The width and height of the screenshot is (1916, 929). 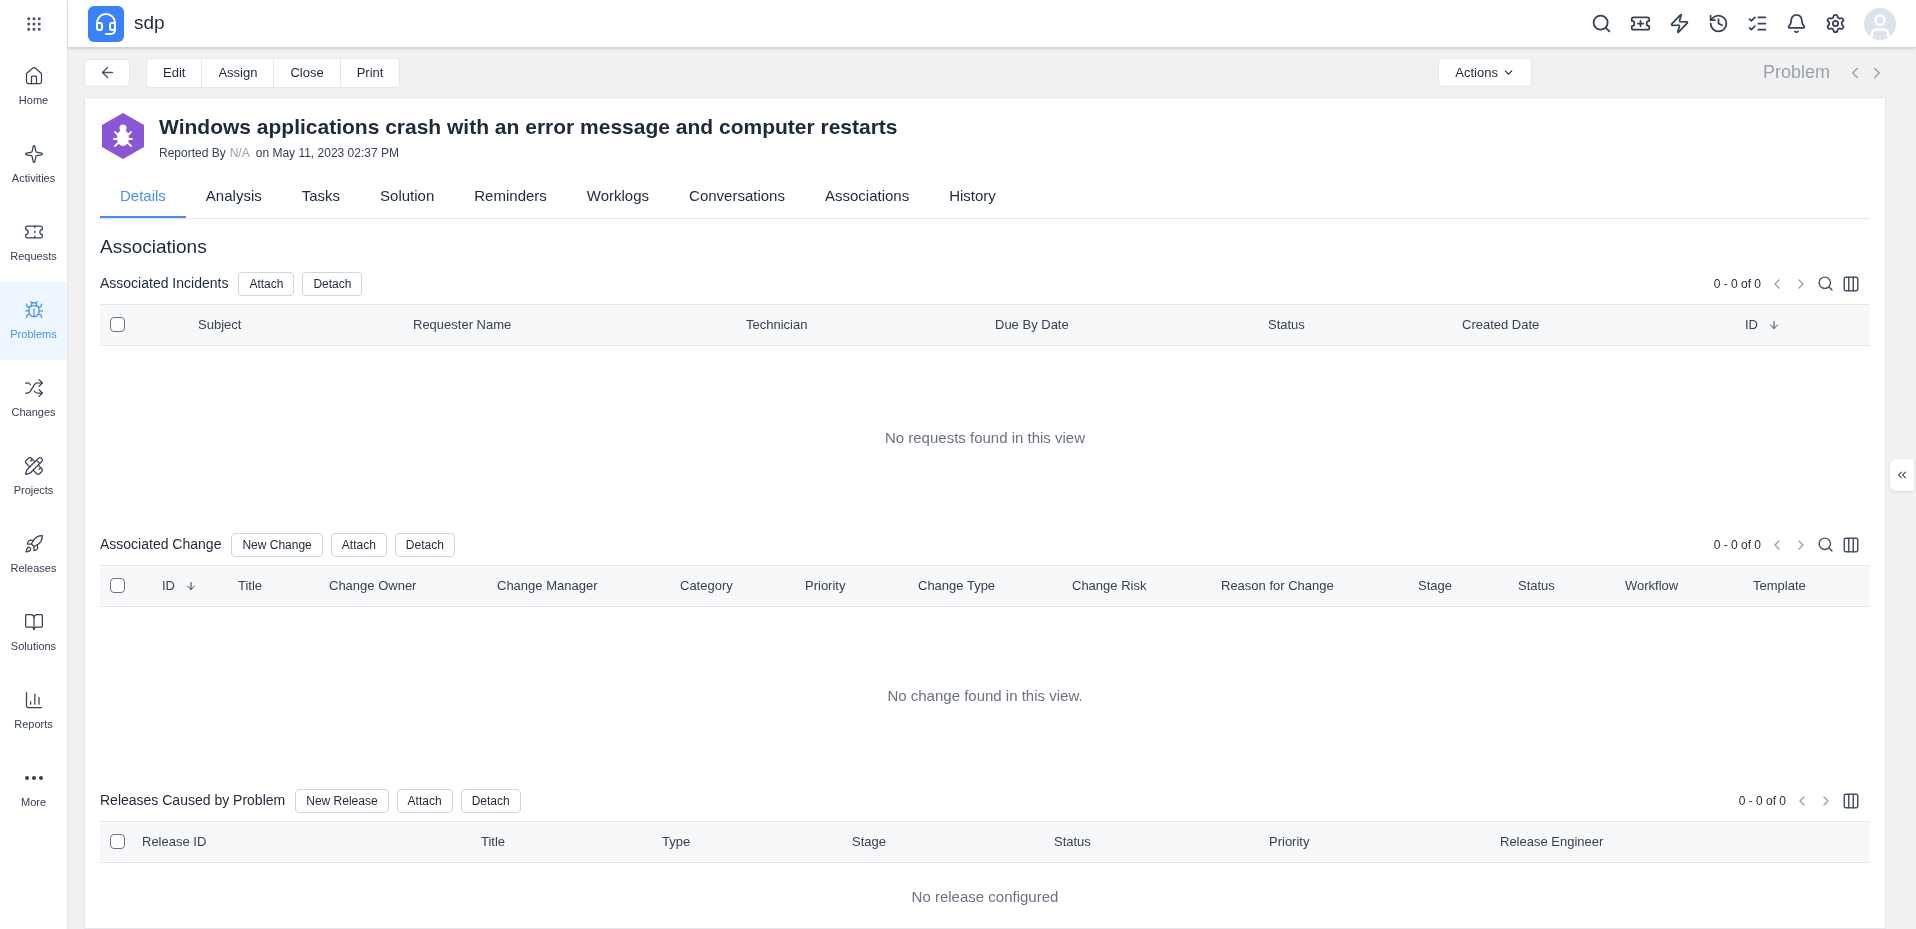 I want to click on sidebar-item: Changes, so click(x=33, y=399).